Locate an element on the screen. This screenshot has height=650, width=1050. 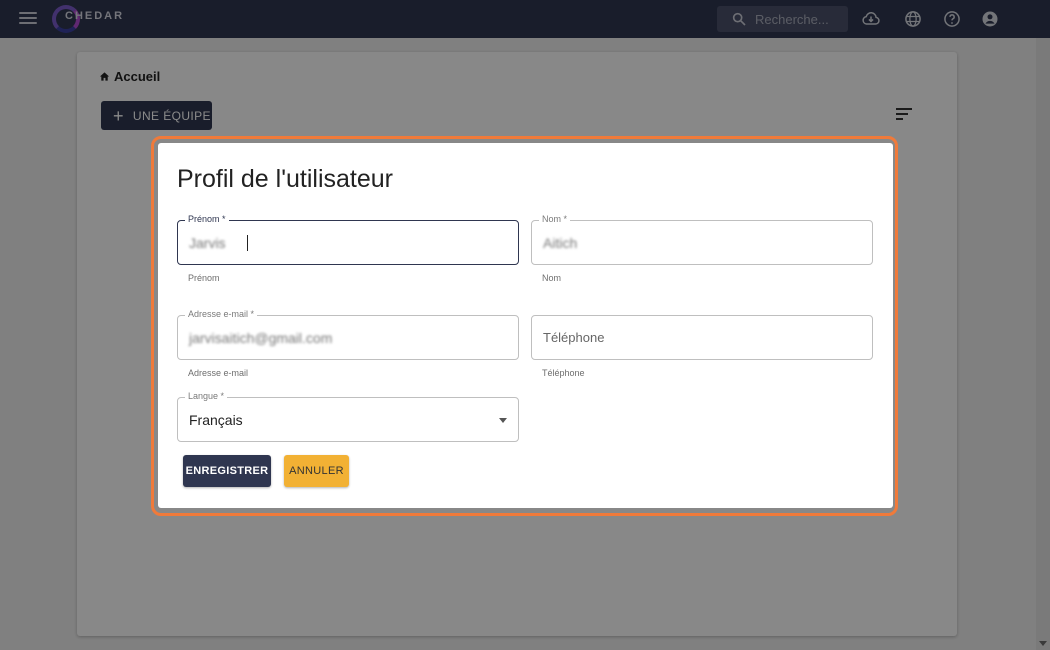
last-name-input: Aitich is located at coordinates (702, 242).